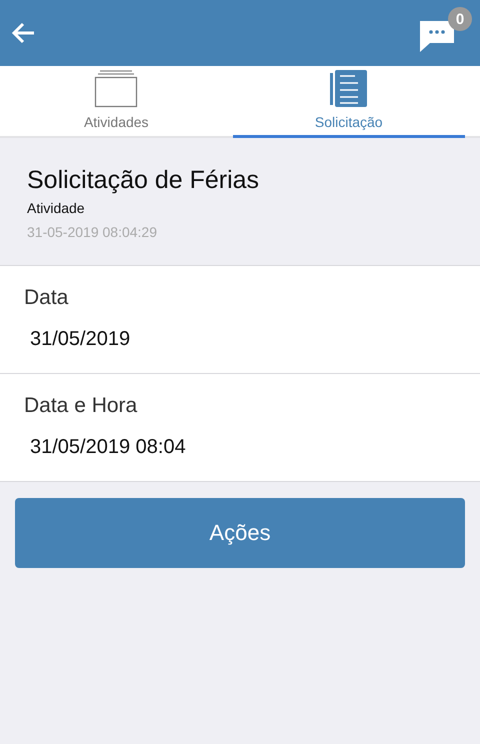 The width and height of the screenshot is (480, 744). I want to click on request-timestamp: 31-05-2019 08:04:29, so click(92, 232).